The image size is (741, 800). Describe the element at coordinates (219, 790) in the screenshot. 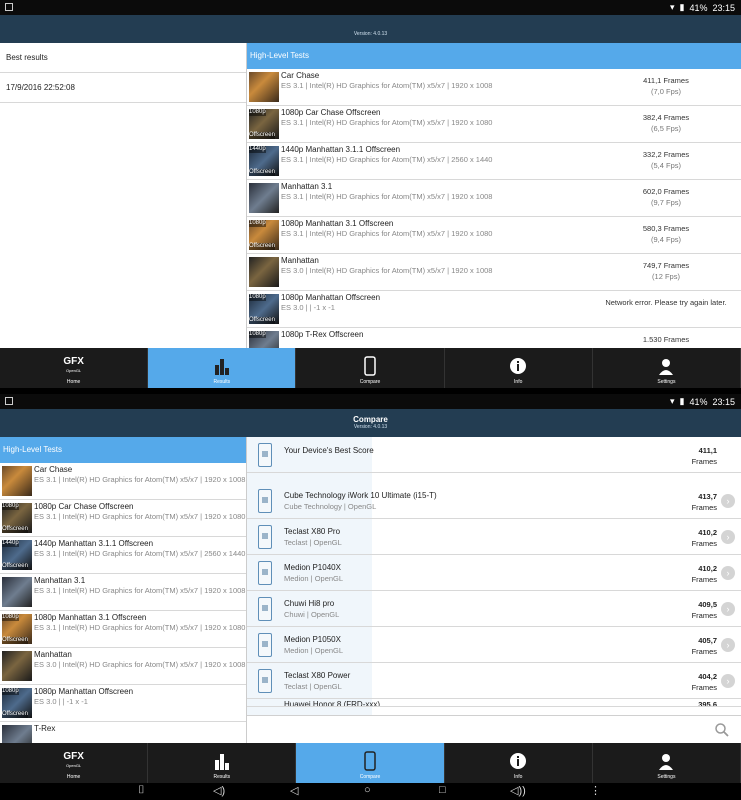

I see `volume-down-icon: ◁)` at that location.